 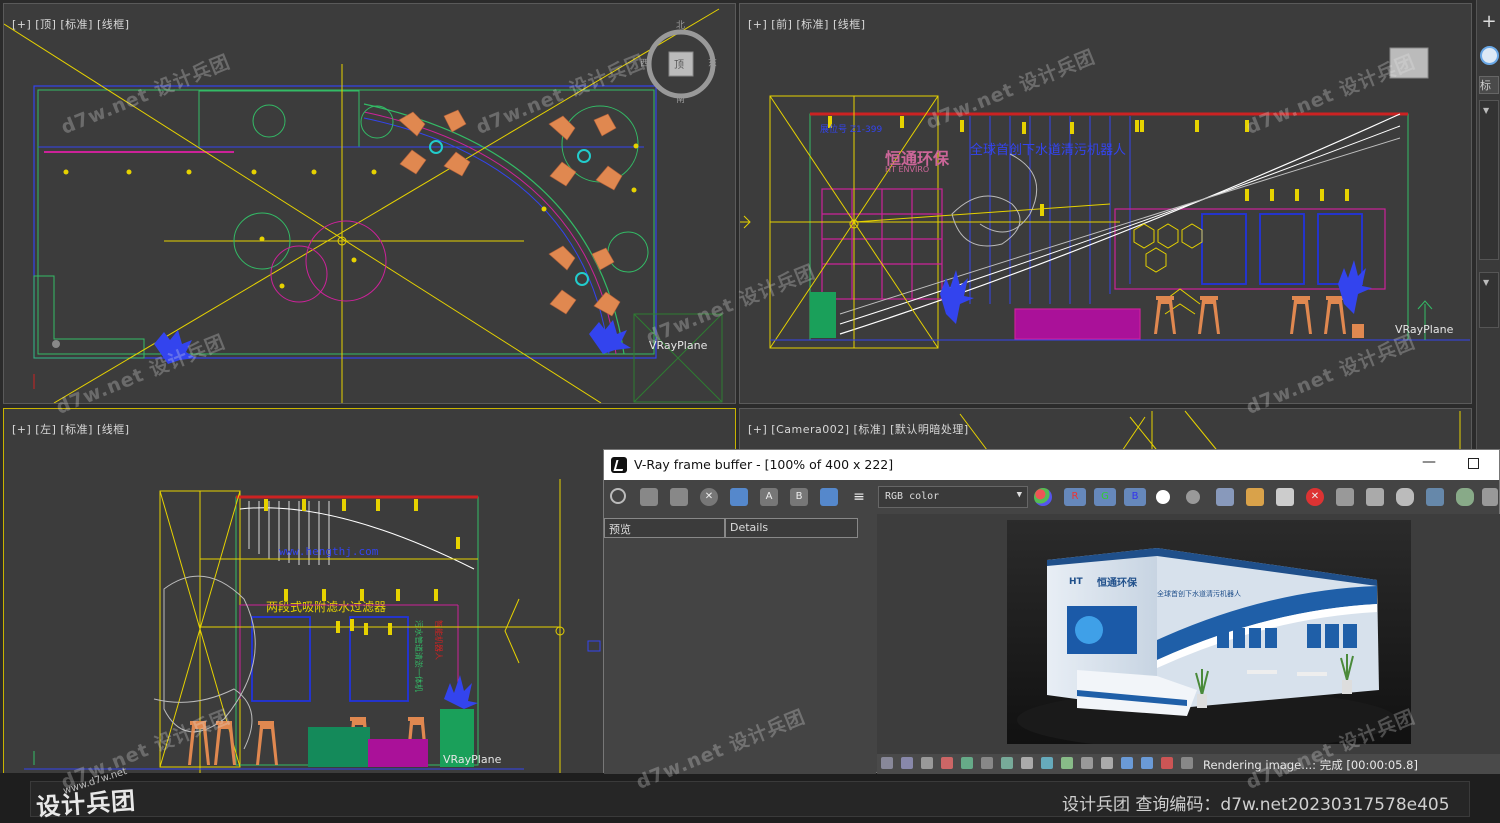 What do you see at coordinates (1489, 55) in the screenshot?
I see `sphere-create-icon` at bounding box center [1489, 55].